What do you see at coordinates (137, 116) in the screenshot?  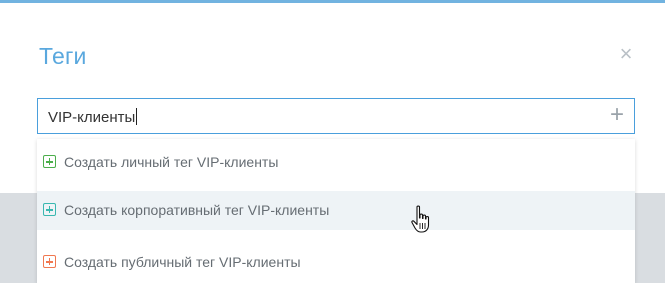 I see `text-caret` at bounding box center [137, 116].